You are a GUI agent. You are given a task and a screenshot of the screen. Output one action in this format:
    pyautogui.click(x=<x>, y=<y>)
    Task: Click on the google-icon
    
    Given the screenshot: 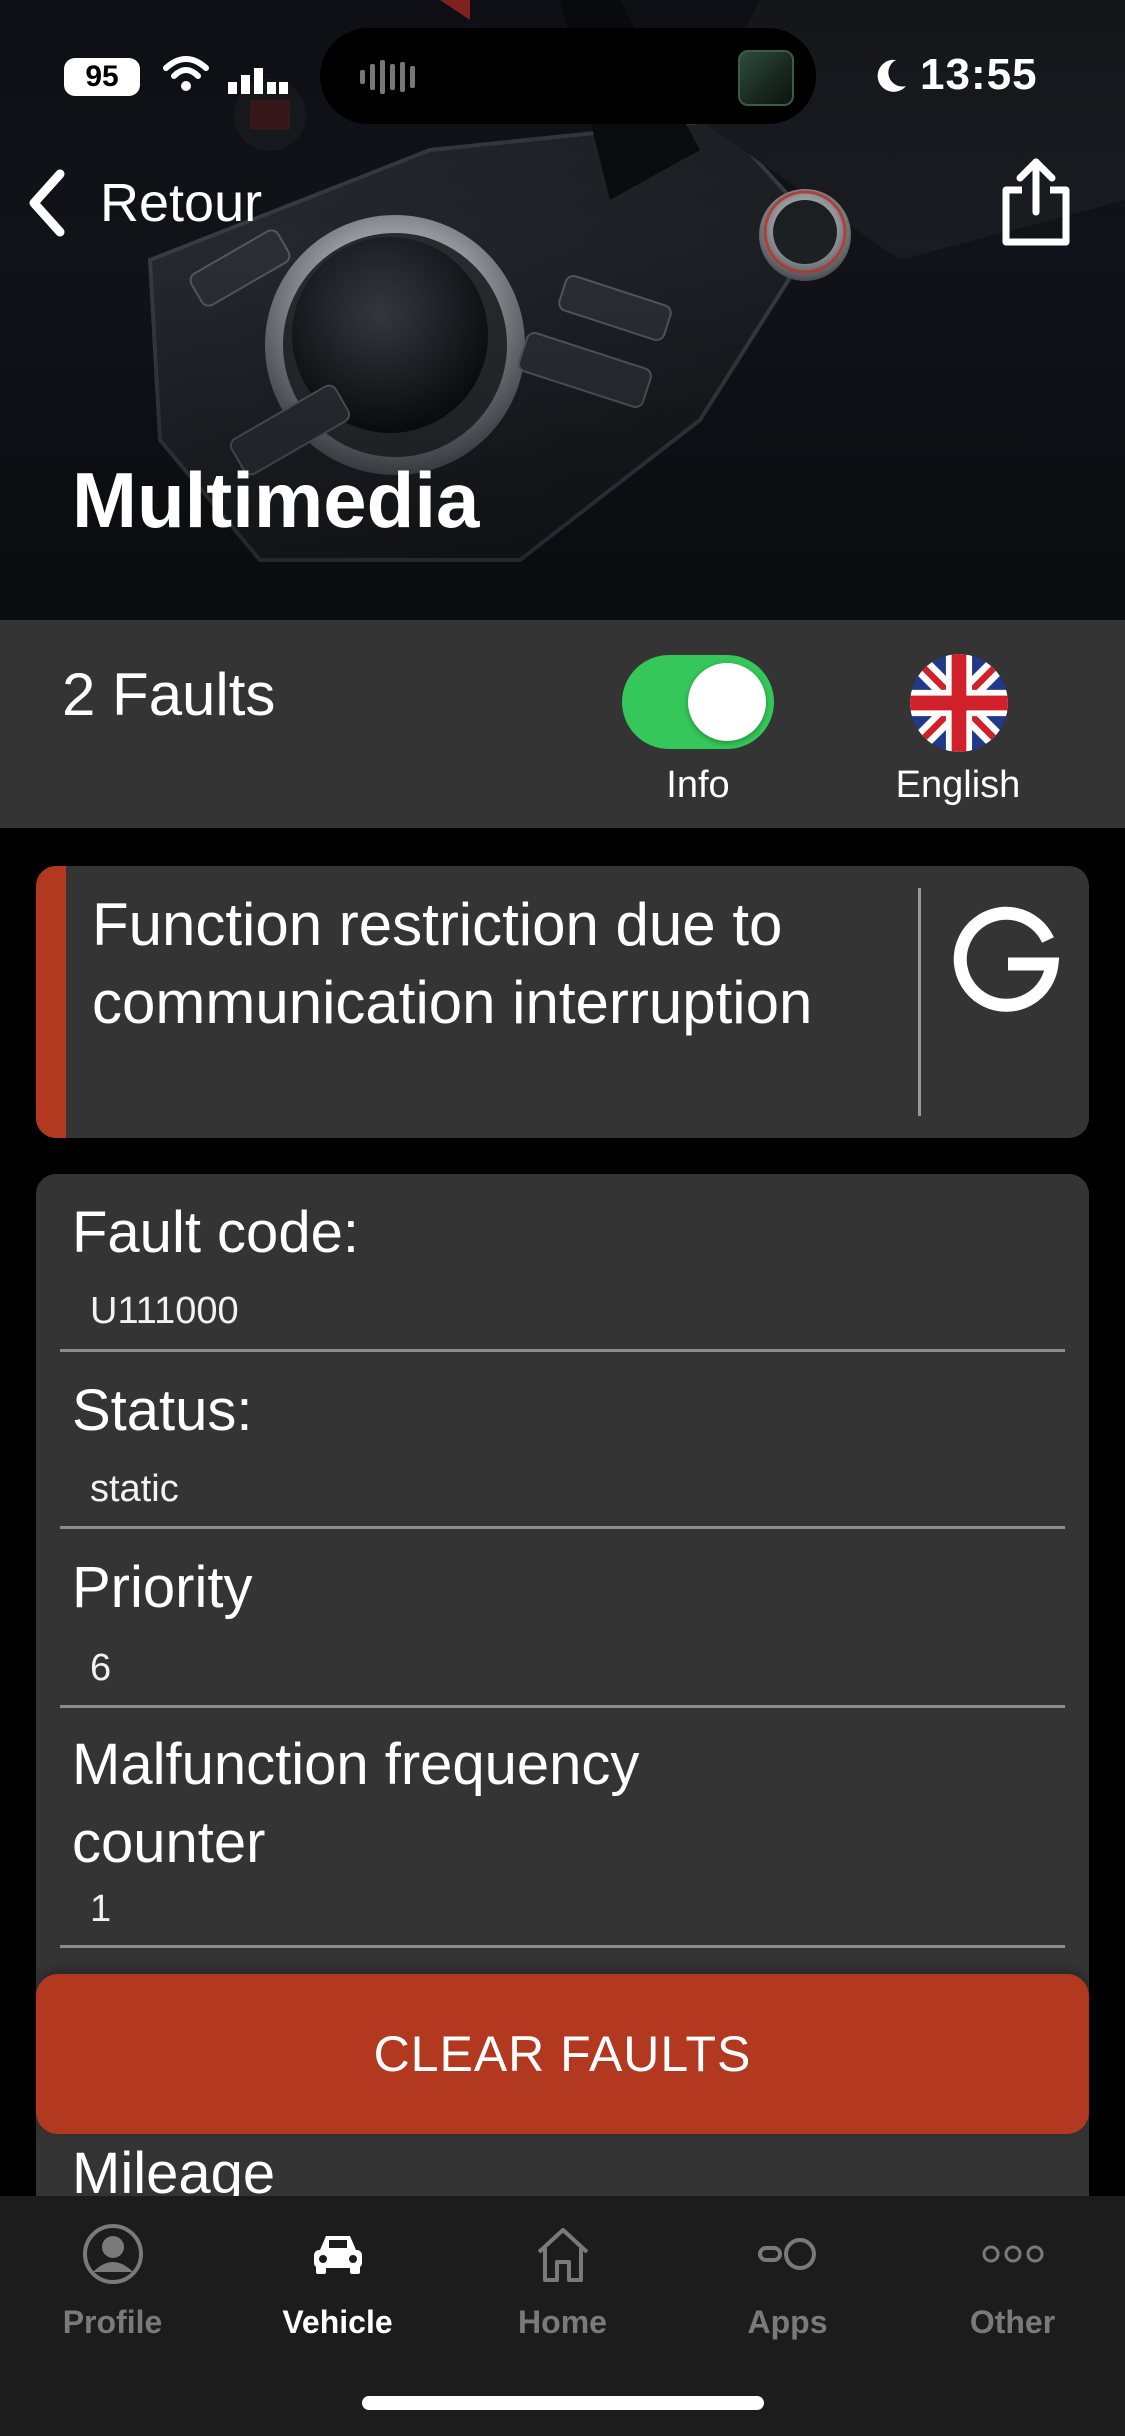 What is the action you would take?
    pyautogui.click(x=1007, y=957)
    